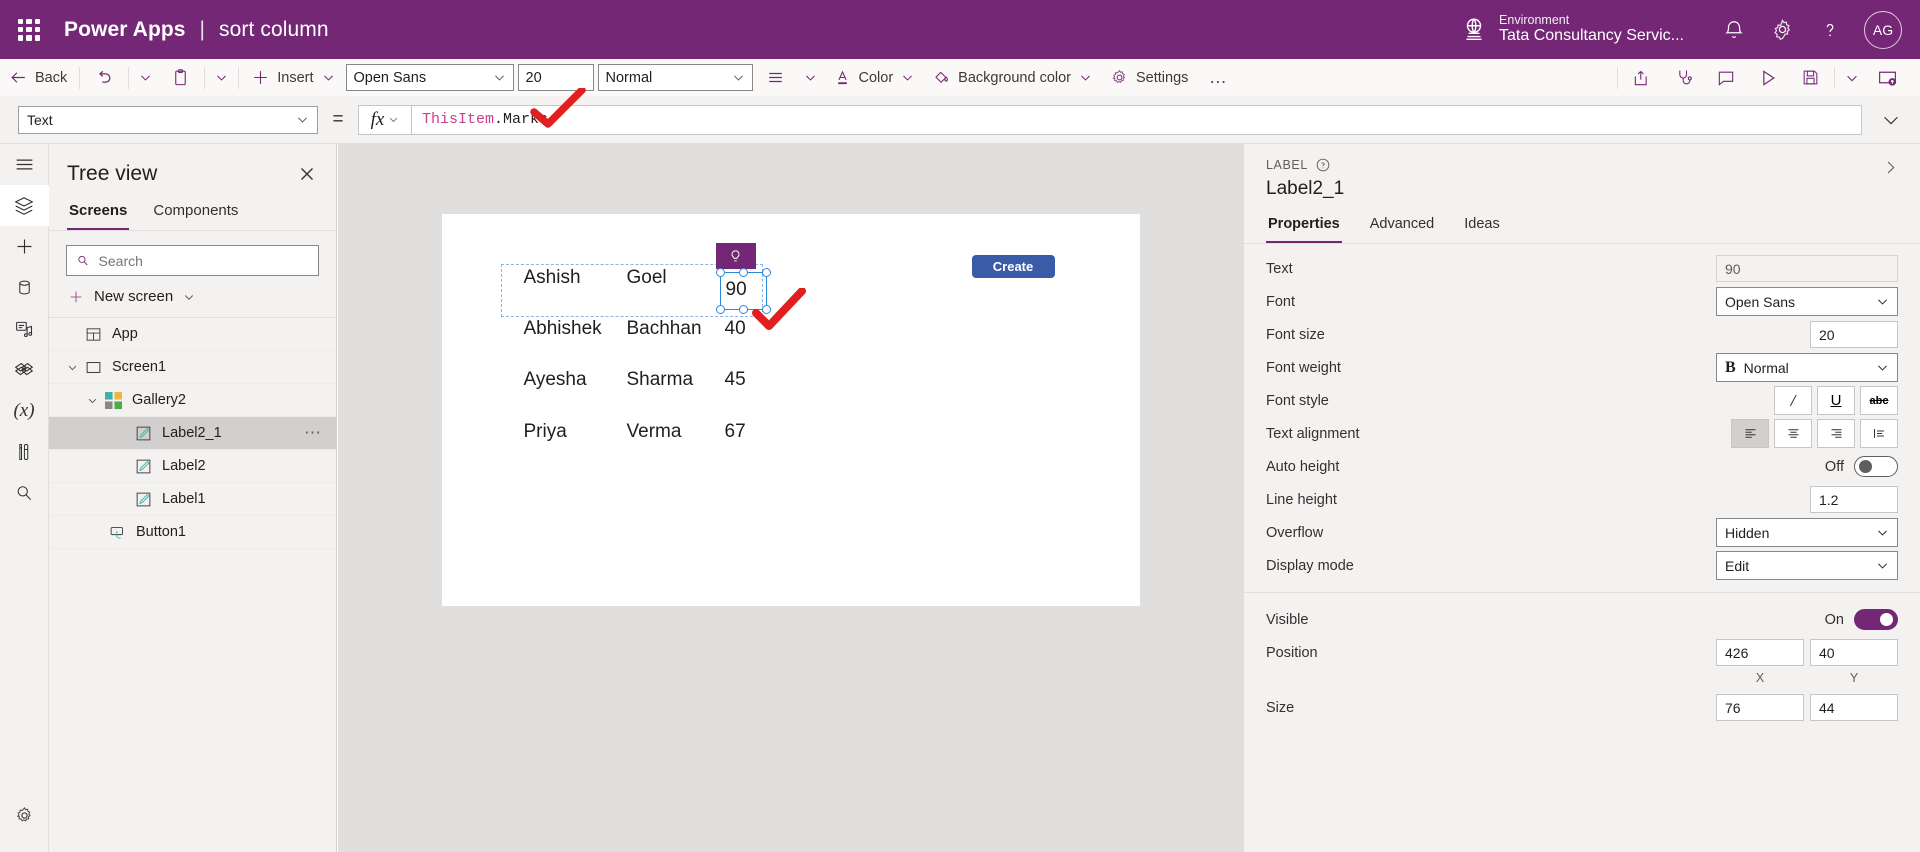  I want to click on waffle-icon, so click(29, 30).